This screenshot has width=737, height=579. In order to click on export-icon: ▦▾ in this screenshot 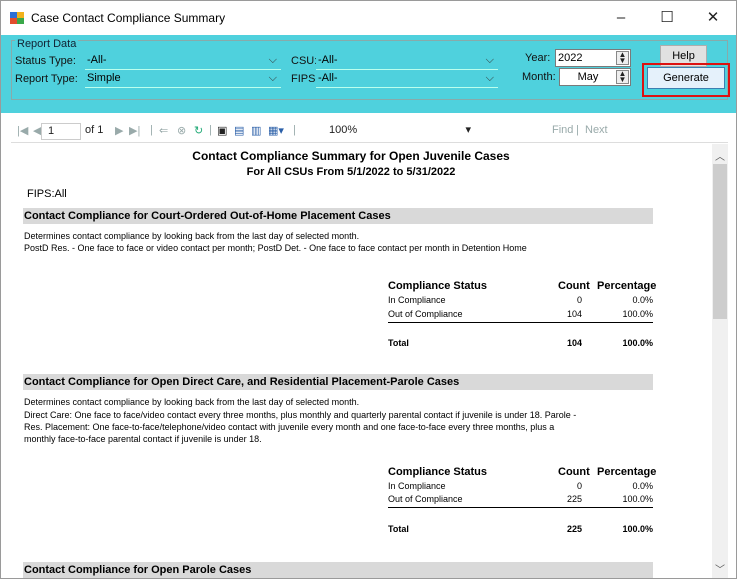, I will do `click(276, 130)`.